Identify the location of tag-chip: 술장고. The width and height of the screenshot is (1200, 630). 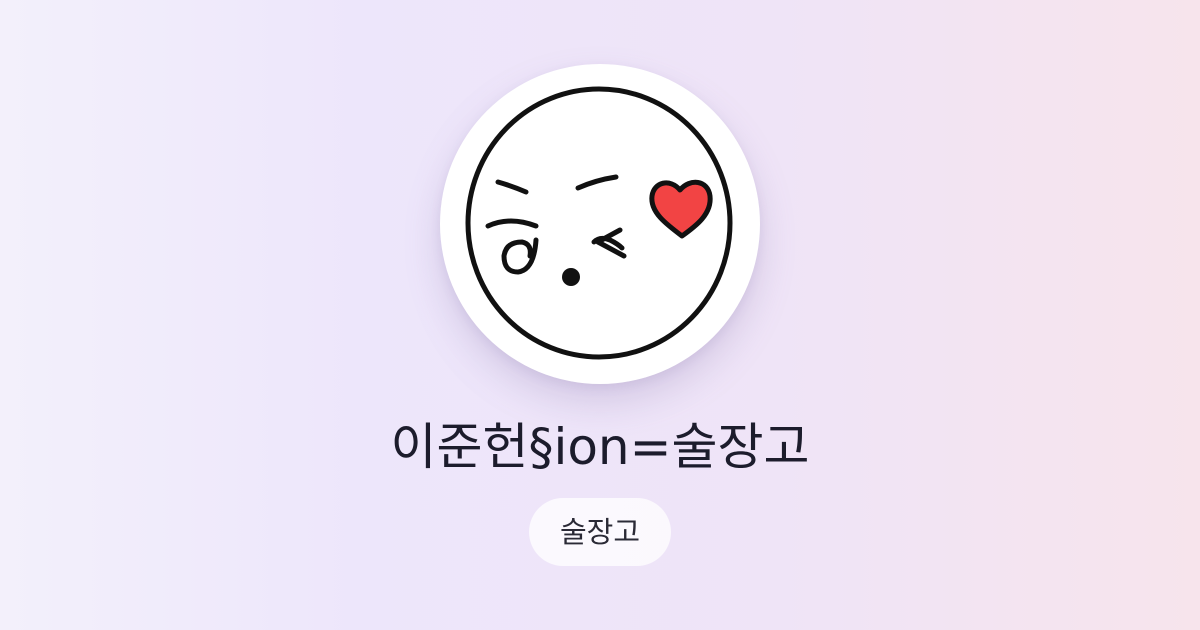
(600, 532).